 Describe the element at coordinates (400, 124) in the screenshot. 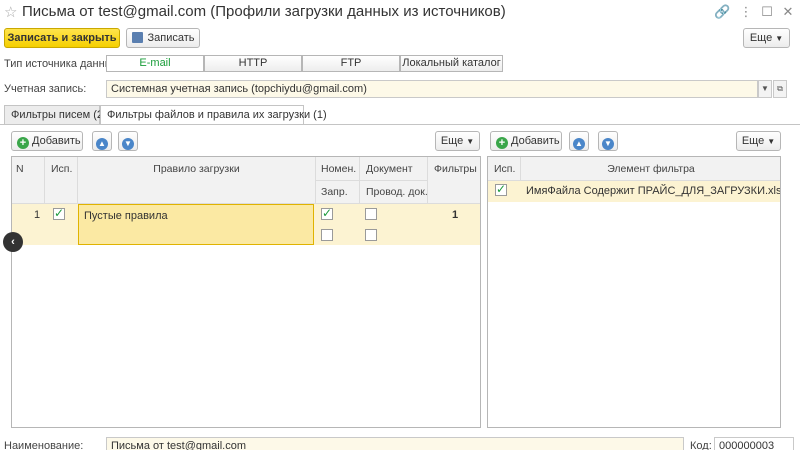

I see `tab-divider` at that location.